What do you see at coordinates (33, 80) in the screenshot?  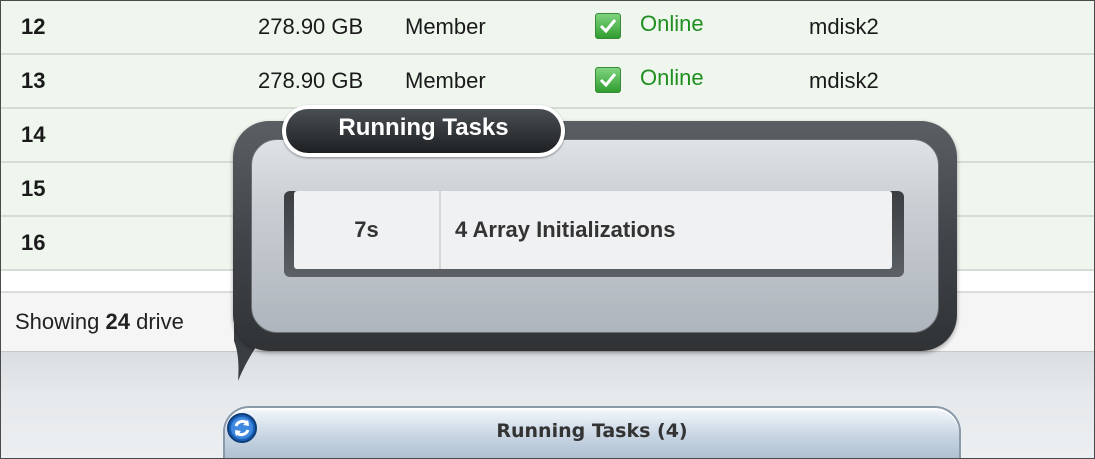 I see `drive-id: 13` at bounding box center [33, 80].